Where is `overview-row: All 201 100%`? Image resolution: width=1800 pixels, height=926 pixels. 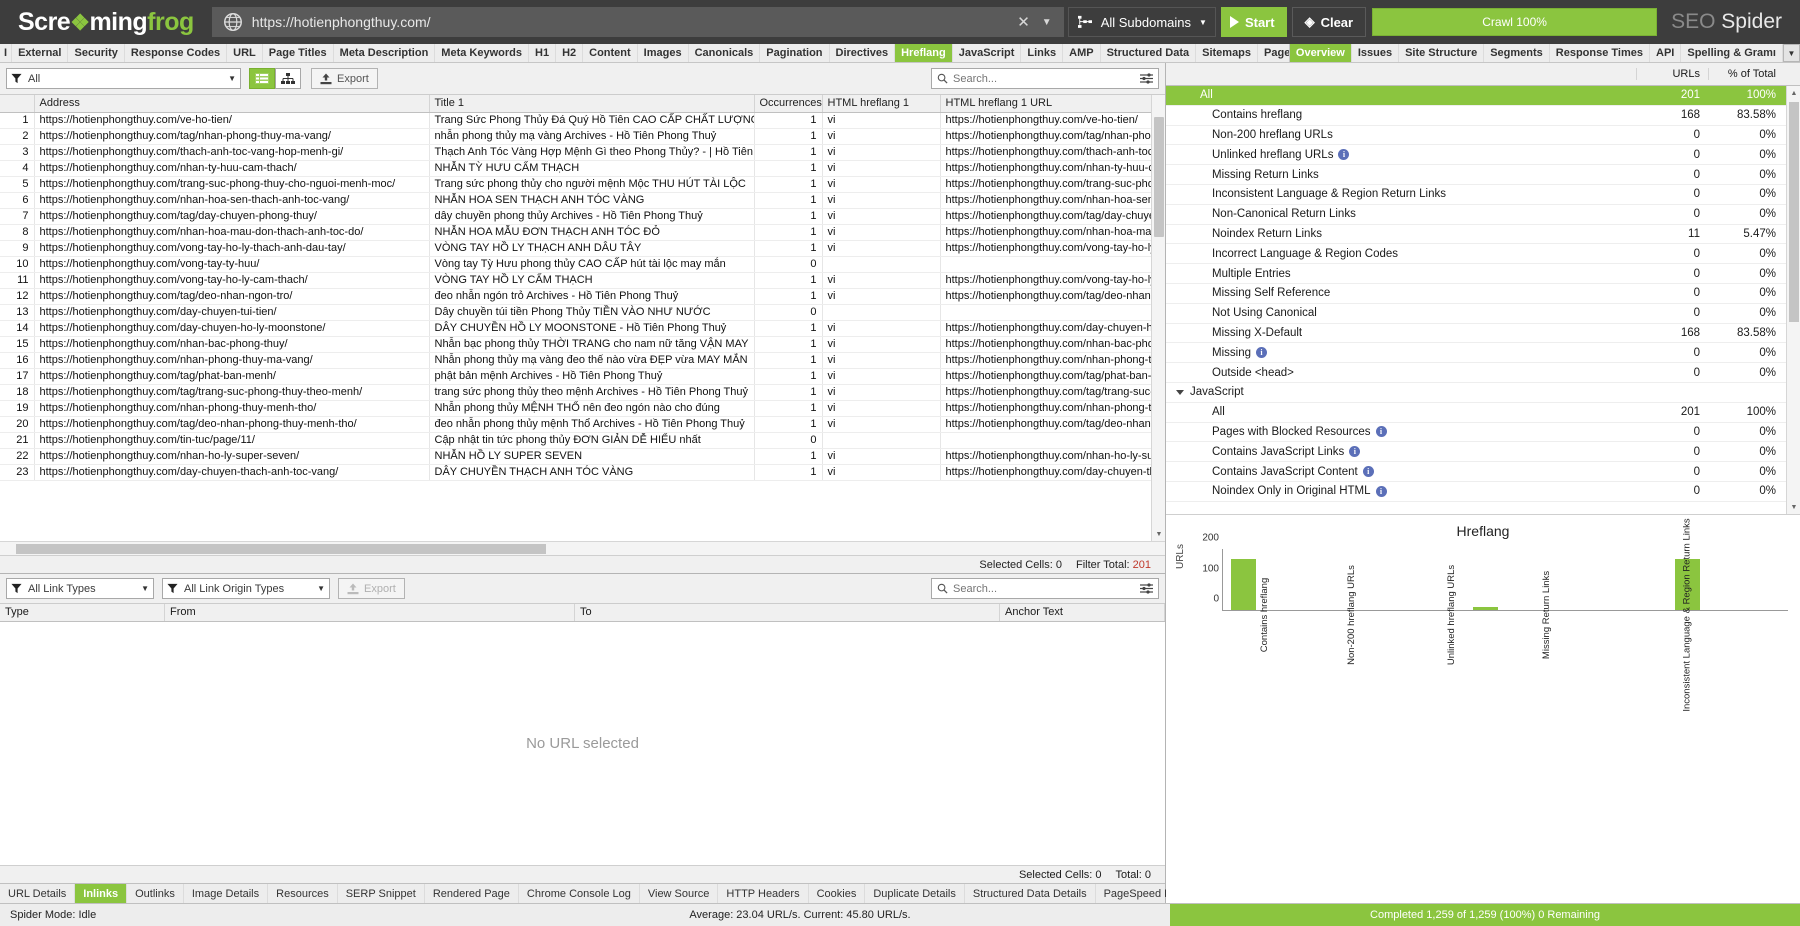 overview-row: All 201 100% is located at coordinates (1483, 413).